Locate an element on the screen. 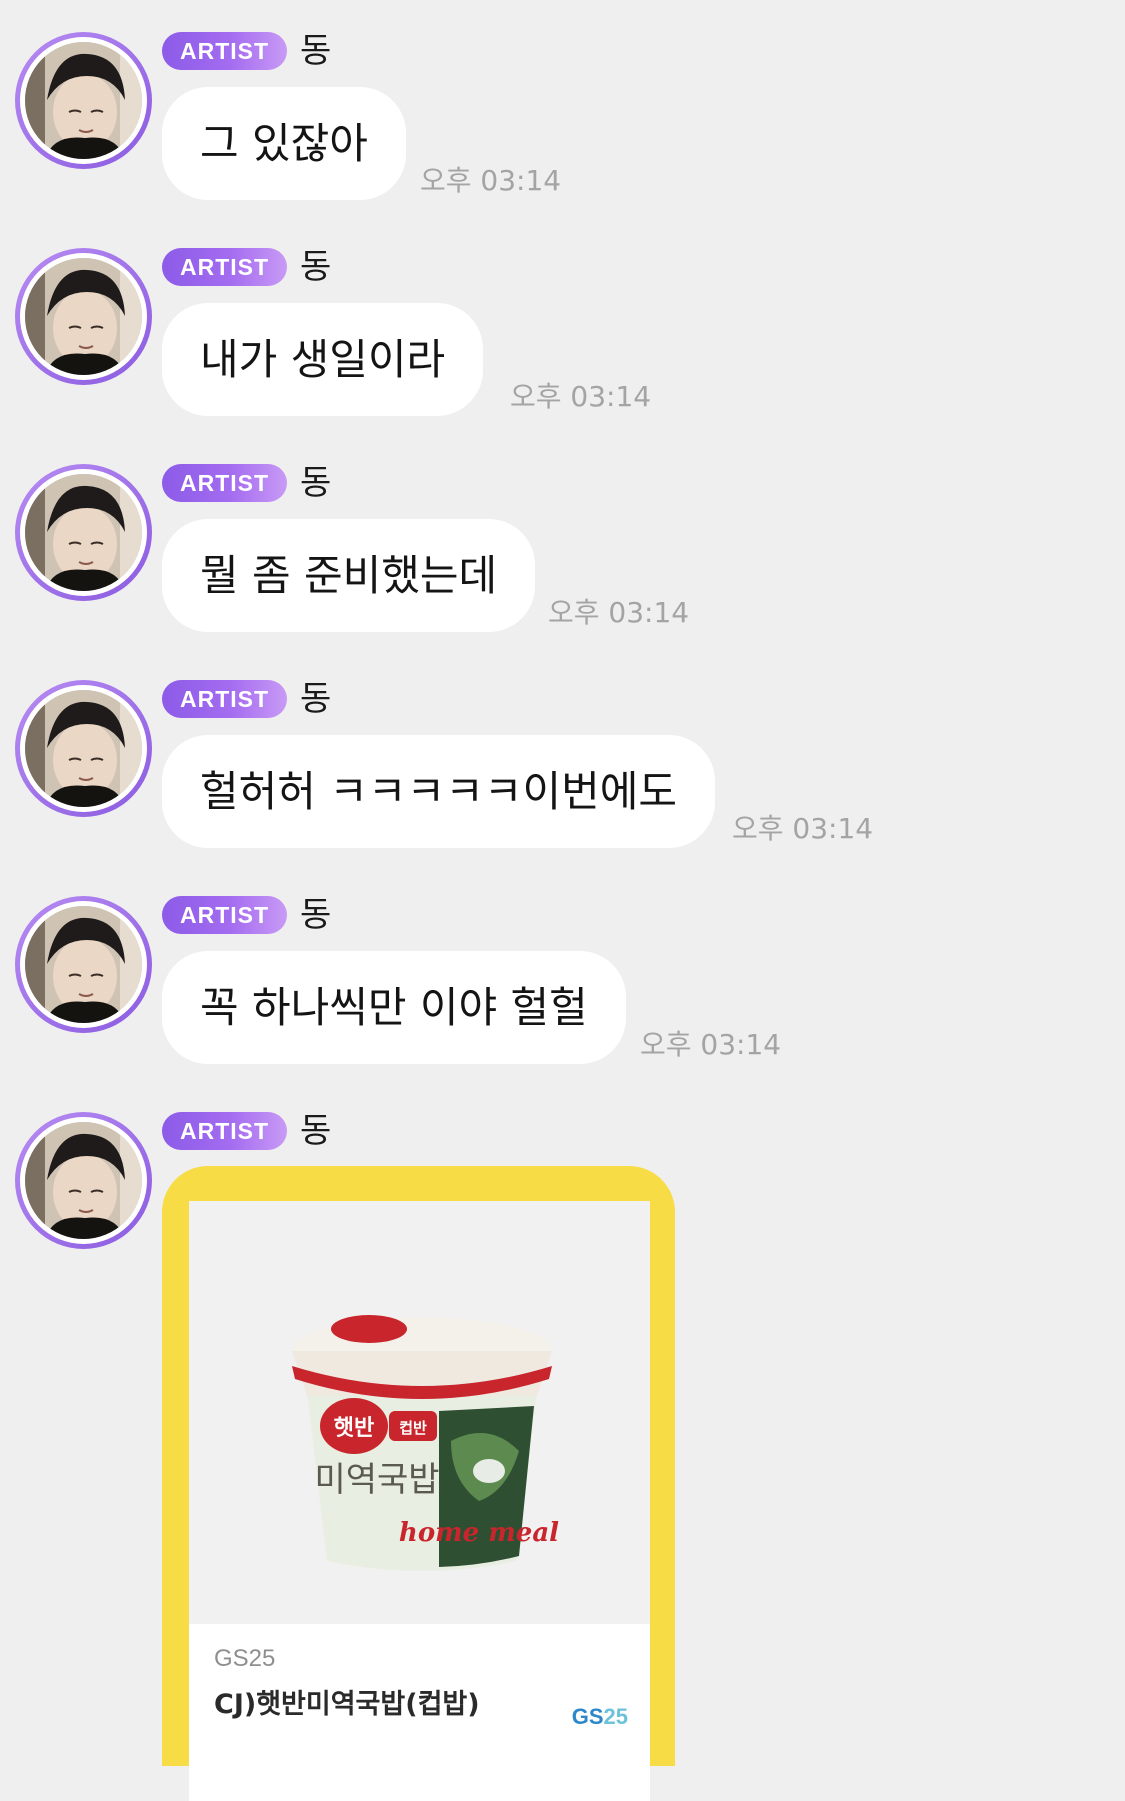 The width and height of the screenshot is (1125, 1801). message-bubble: 헐허허 ㅋㅋㅋㅋㅋ이번에도 is located at coordinates (439, 791).